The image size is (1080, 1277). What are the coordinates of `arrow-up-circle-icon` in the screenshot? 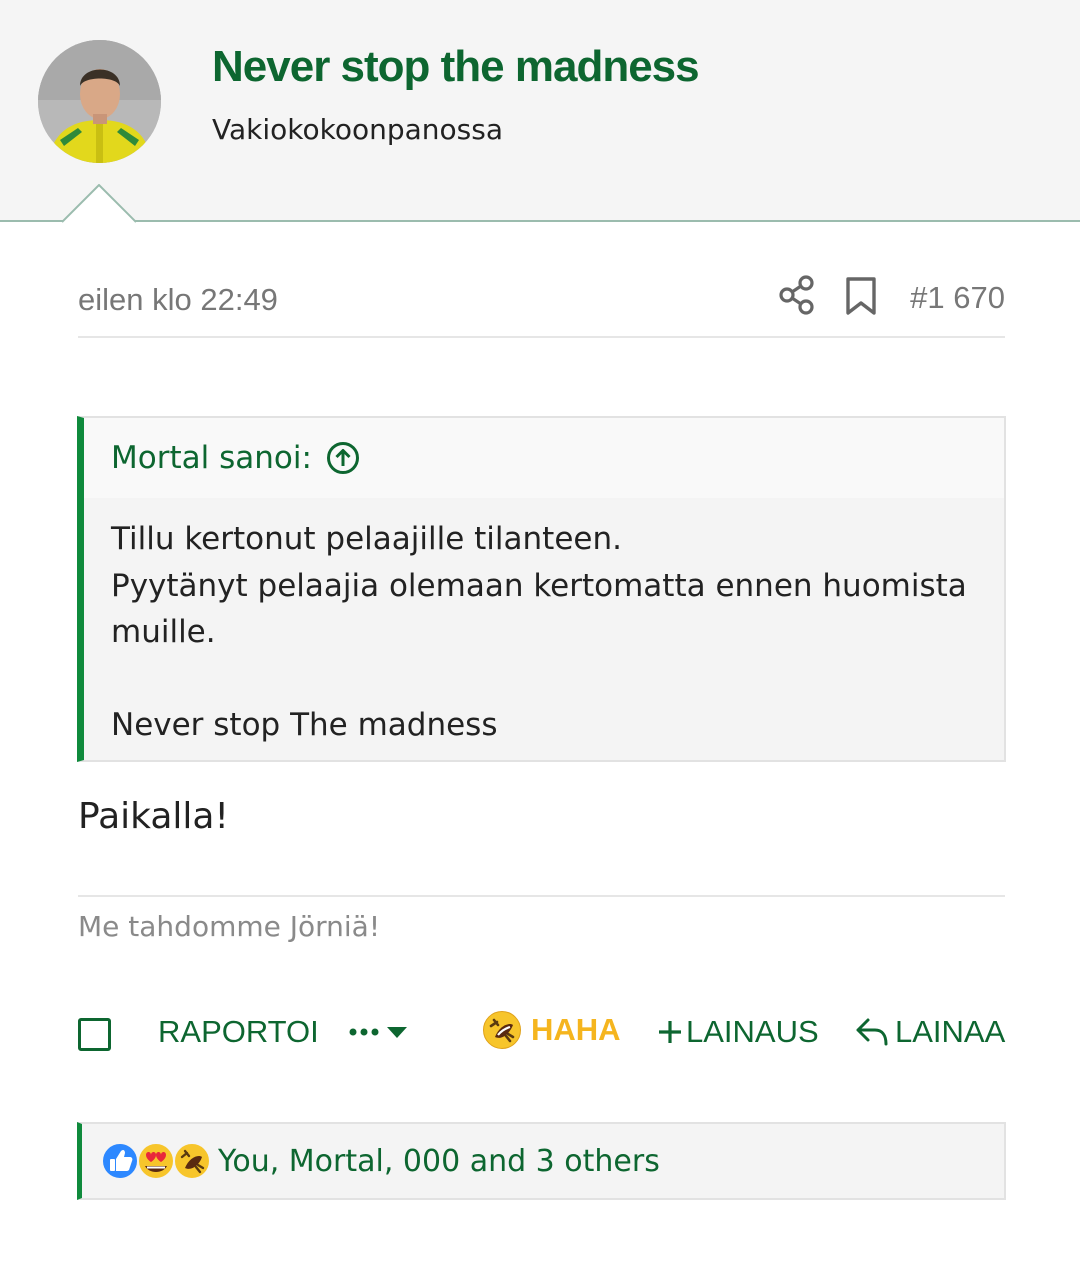 It's located at (343, 458).